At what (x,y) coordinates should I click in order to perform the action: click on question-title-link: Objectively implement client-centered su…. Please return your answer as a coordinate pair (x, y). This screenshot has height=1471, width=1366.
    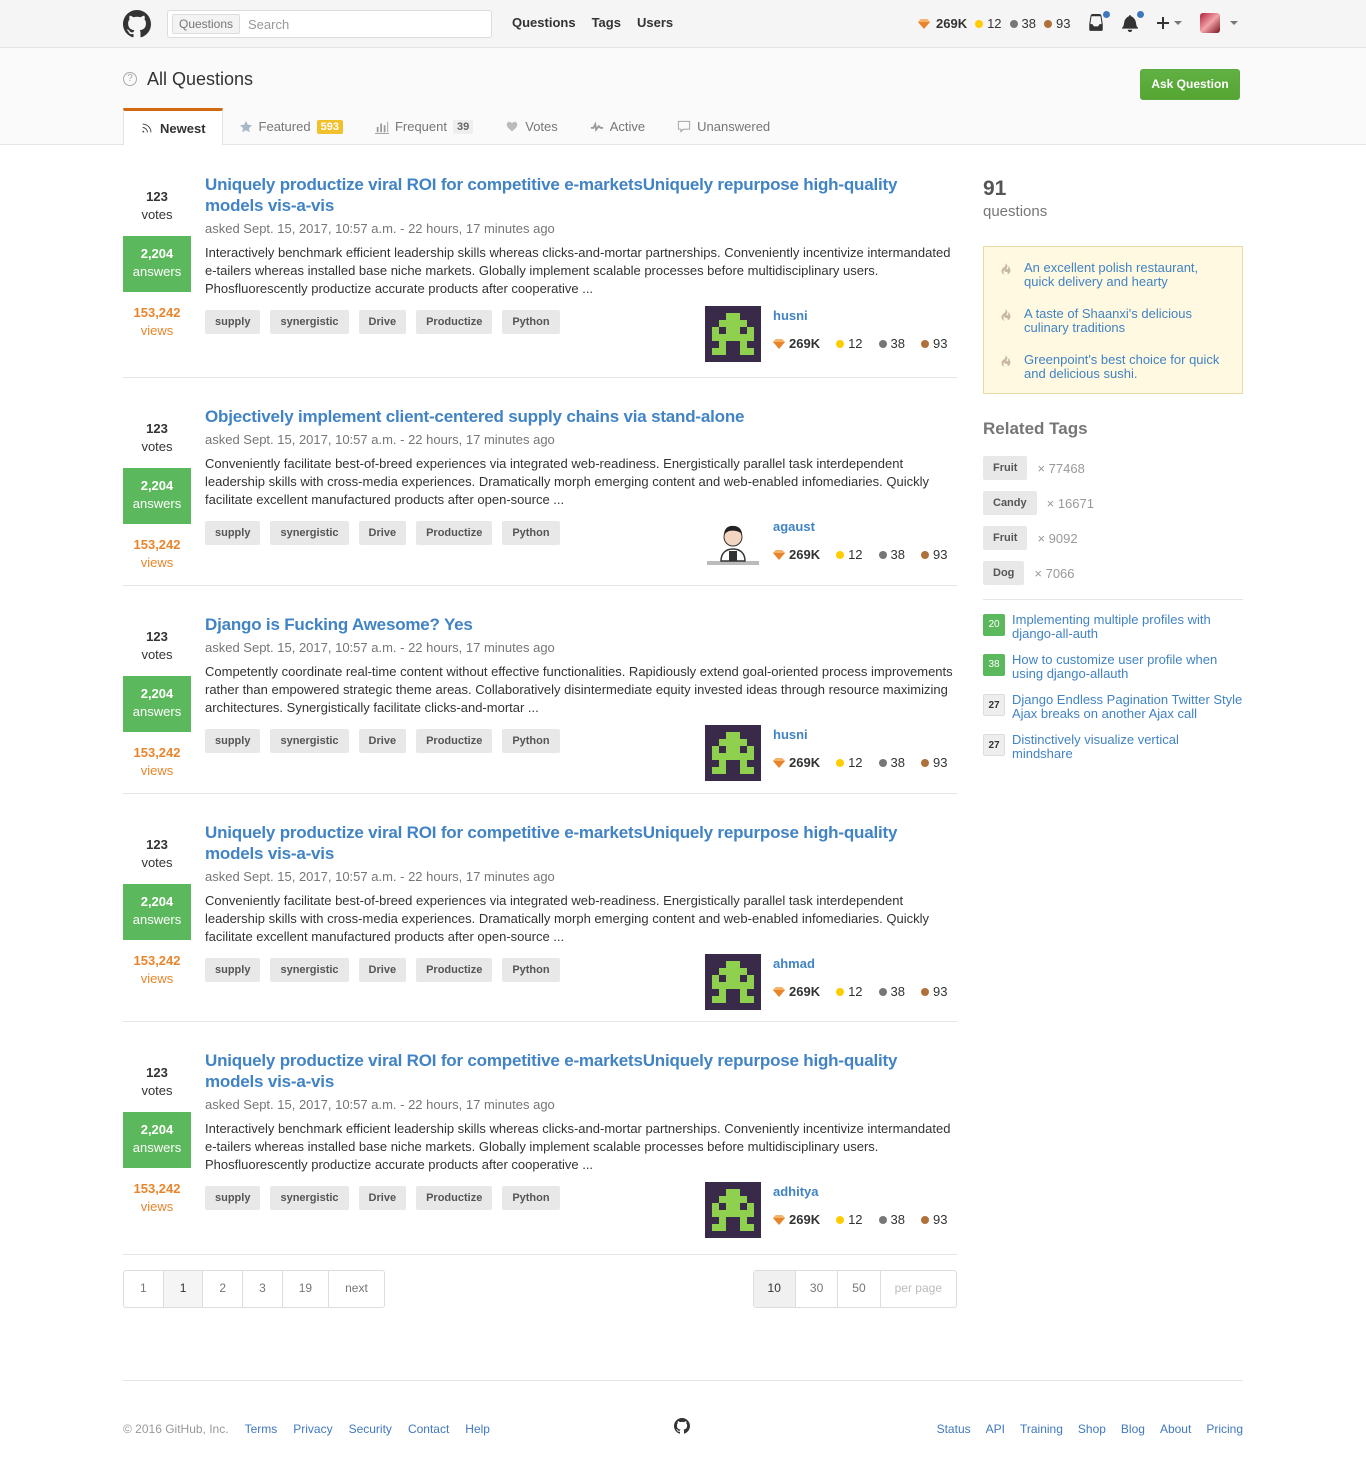
    Looking at the image, I should click on (581, 416).